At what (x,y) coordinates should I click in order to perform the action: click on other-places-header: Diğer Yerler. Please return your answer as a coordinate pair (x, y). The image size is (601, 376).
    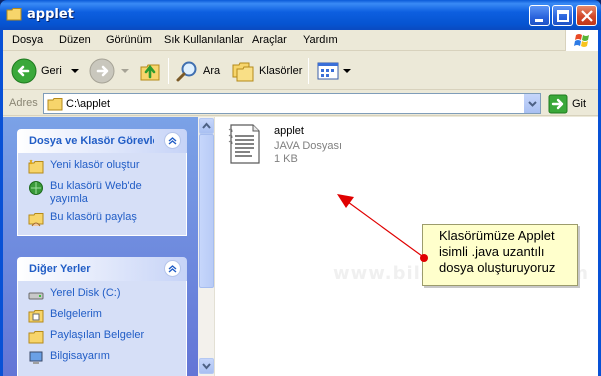
    Looking at the image, I should click on (102, 269).